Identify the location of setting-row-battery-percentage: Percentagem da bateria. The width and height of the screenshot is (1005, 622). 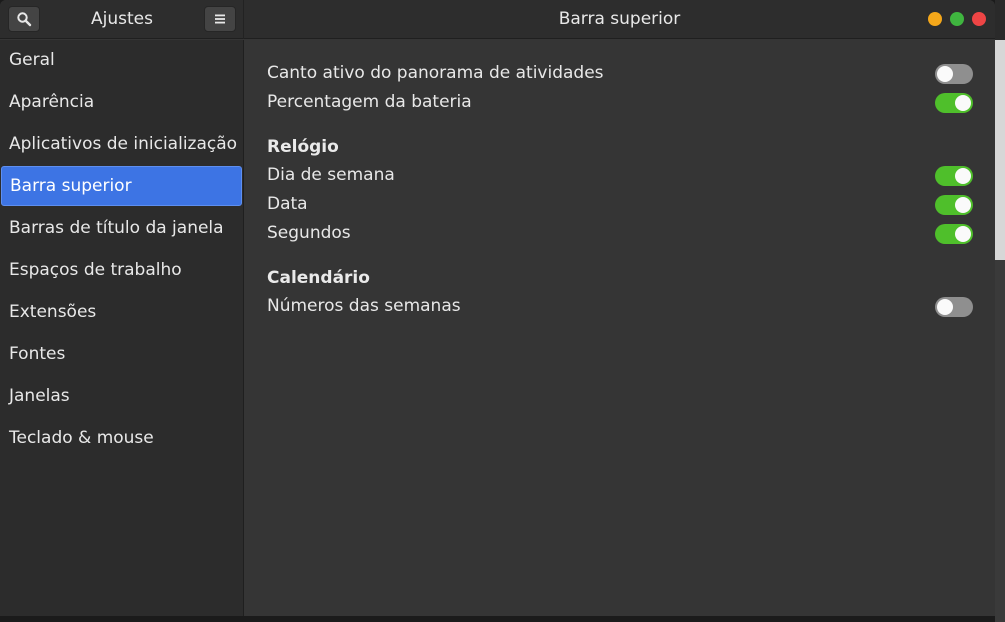
(620, 103).